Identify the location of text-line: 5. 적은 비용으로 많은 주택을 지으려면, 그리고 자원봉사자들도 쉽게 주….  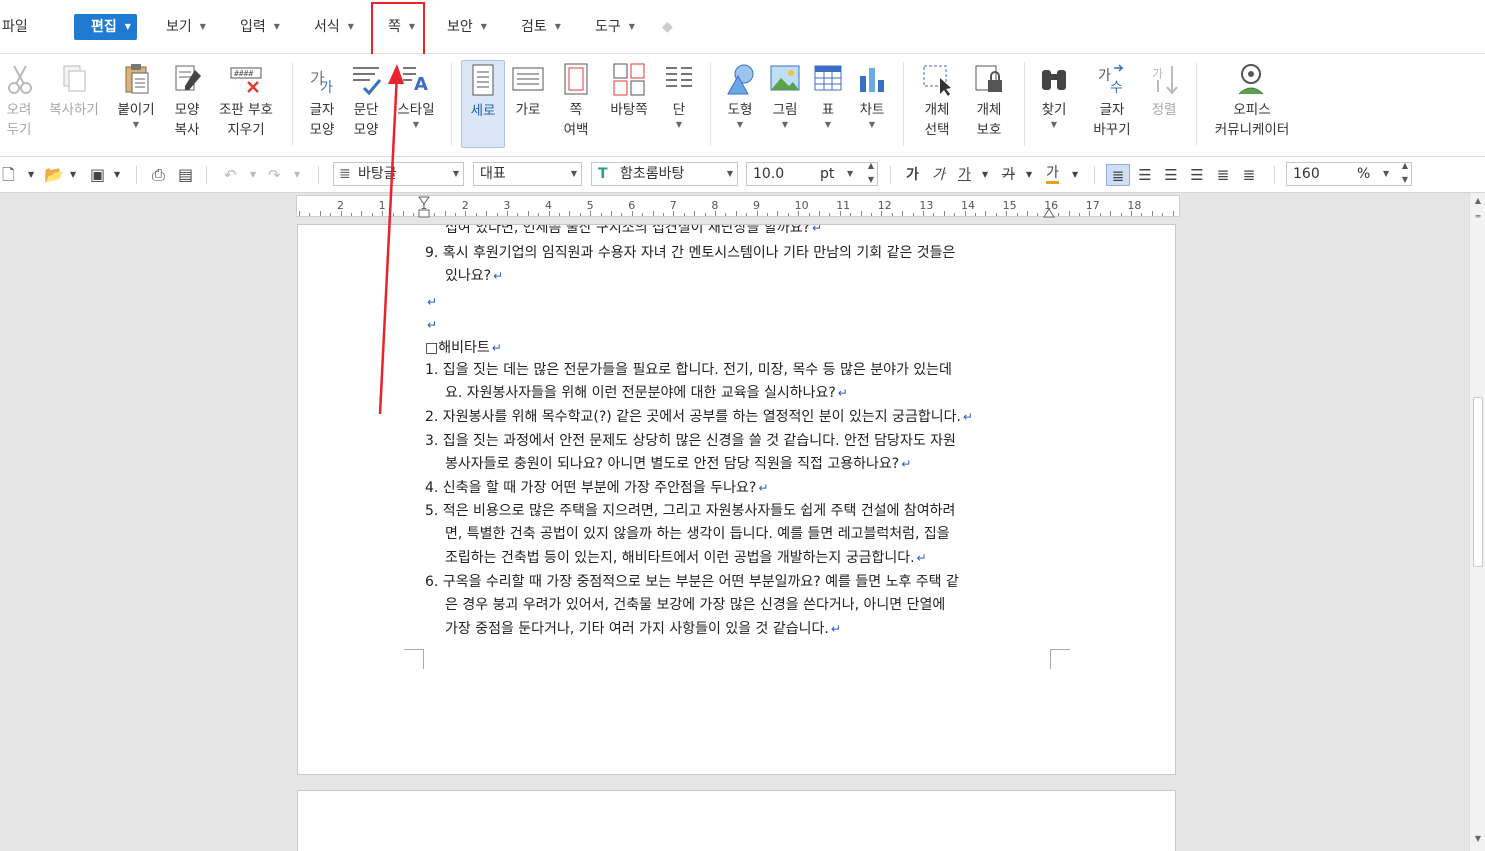
(690, 511).